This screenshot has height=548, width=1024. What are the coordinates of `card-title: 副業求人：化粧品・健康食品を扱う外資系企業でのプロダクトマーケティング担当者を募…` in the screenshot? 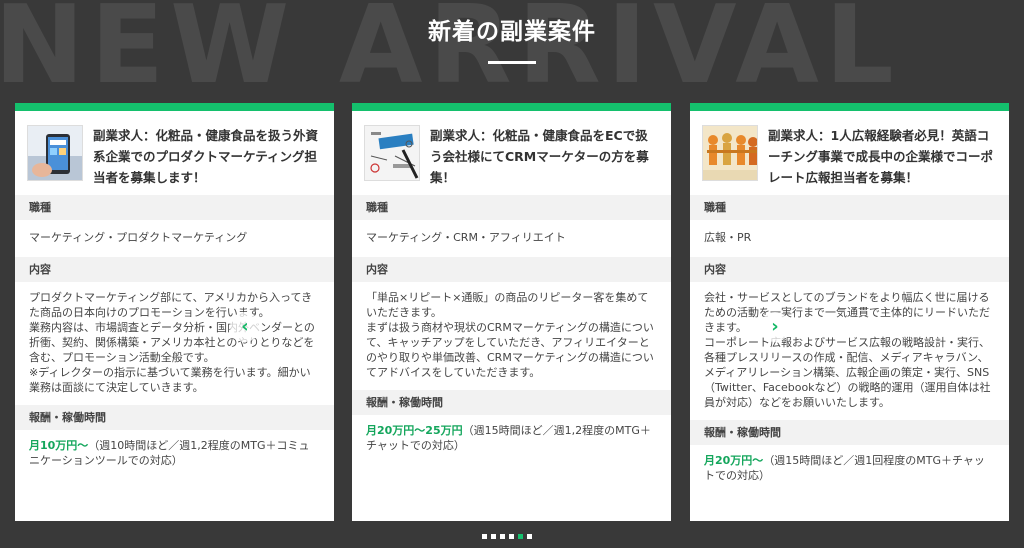 It's located at (207, 155).